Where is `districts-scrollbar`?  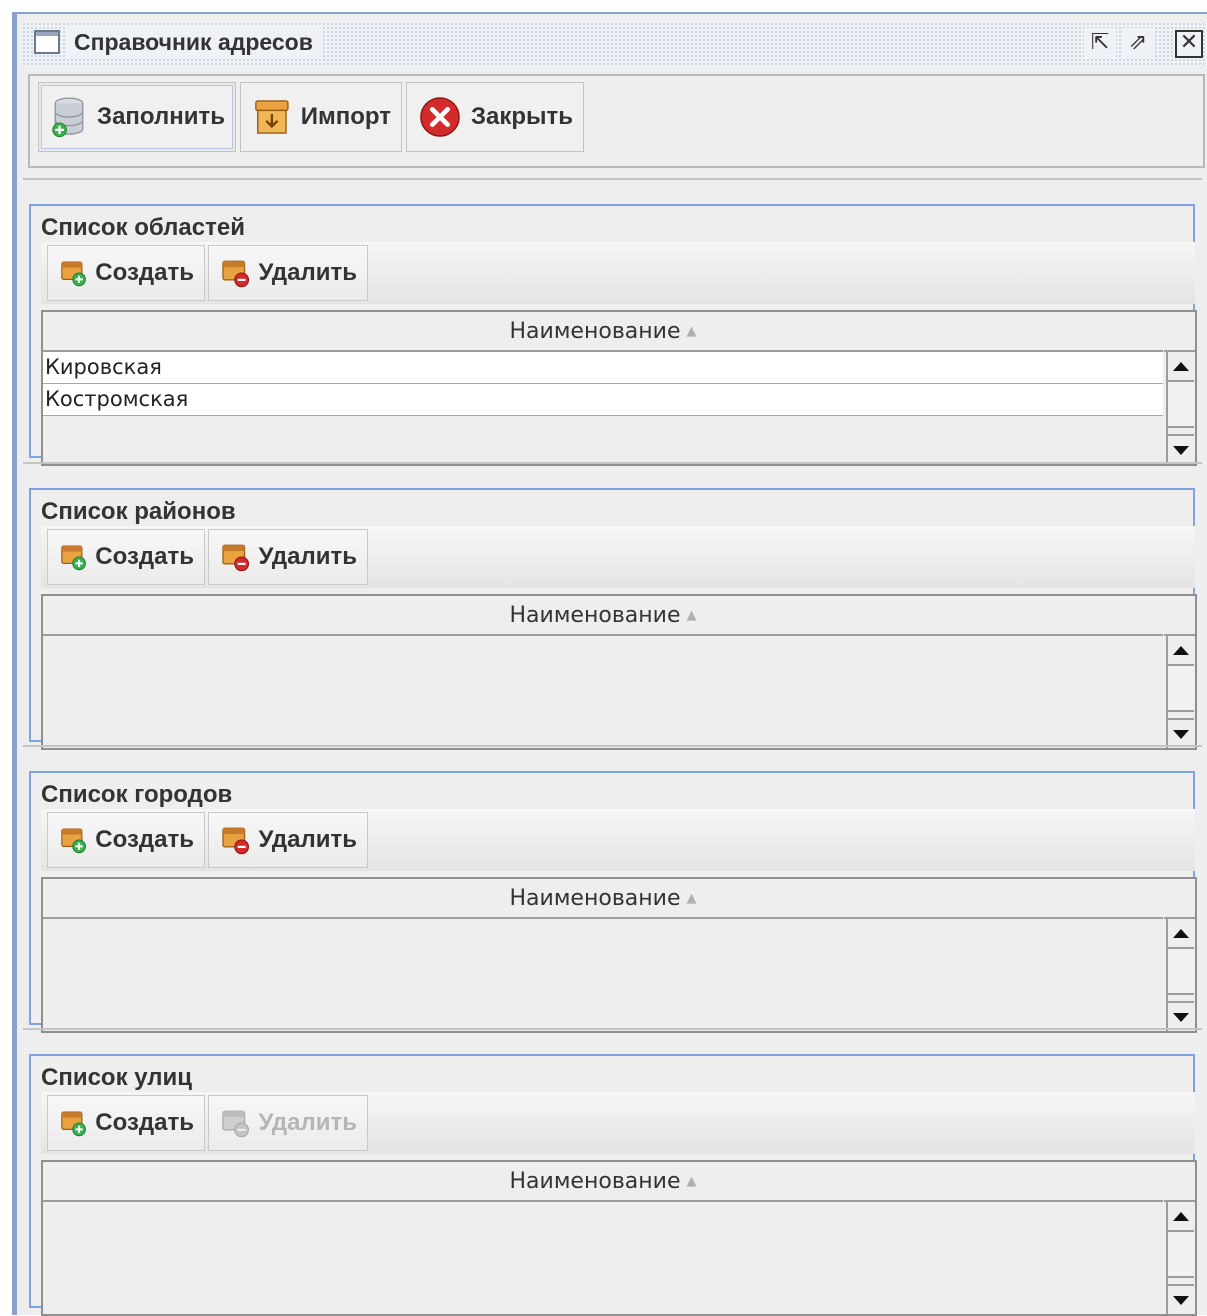 districts-scrollbar is located at coordinates (1180, 692).